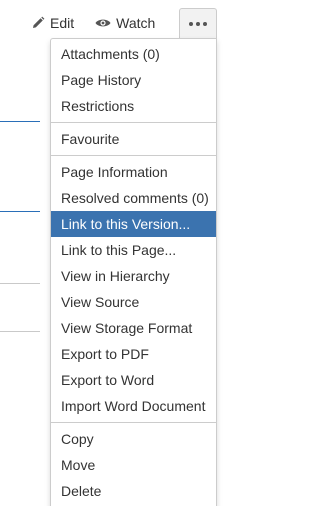 The width and height of the screenshot is (320, 506). I want to click on pencil-icon, so click(38, 23).